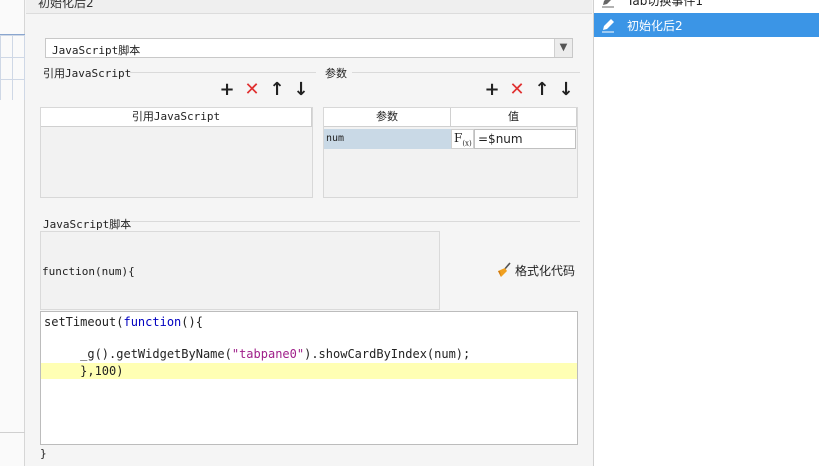 The width and height of the screenshot is (825, 466). Describe the element at coordinates (665, 4) in the screenshot. I see `event-item-label: Tab切换事件1` at that location.